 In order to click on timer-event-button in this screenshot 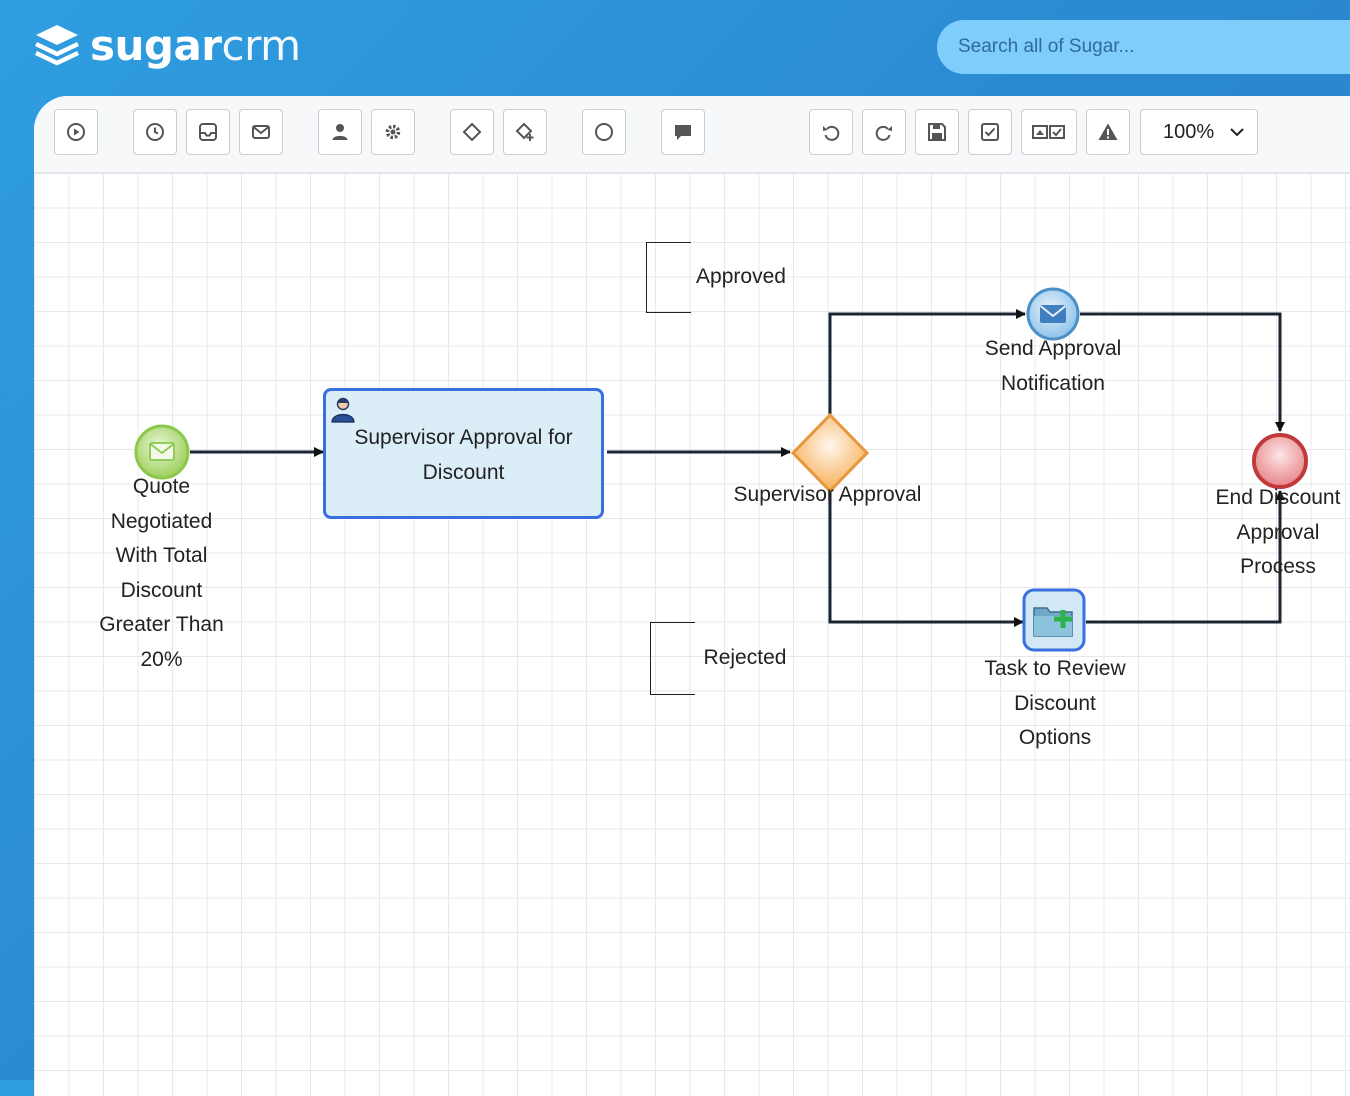, I will do `click(155, 132)`.